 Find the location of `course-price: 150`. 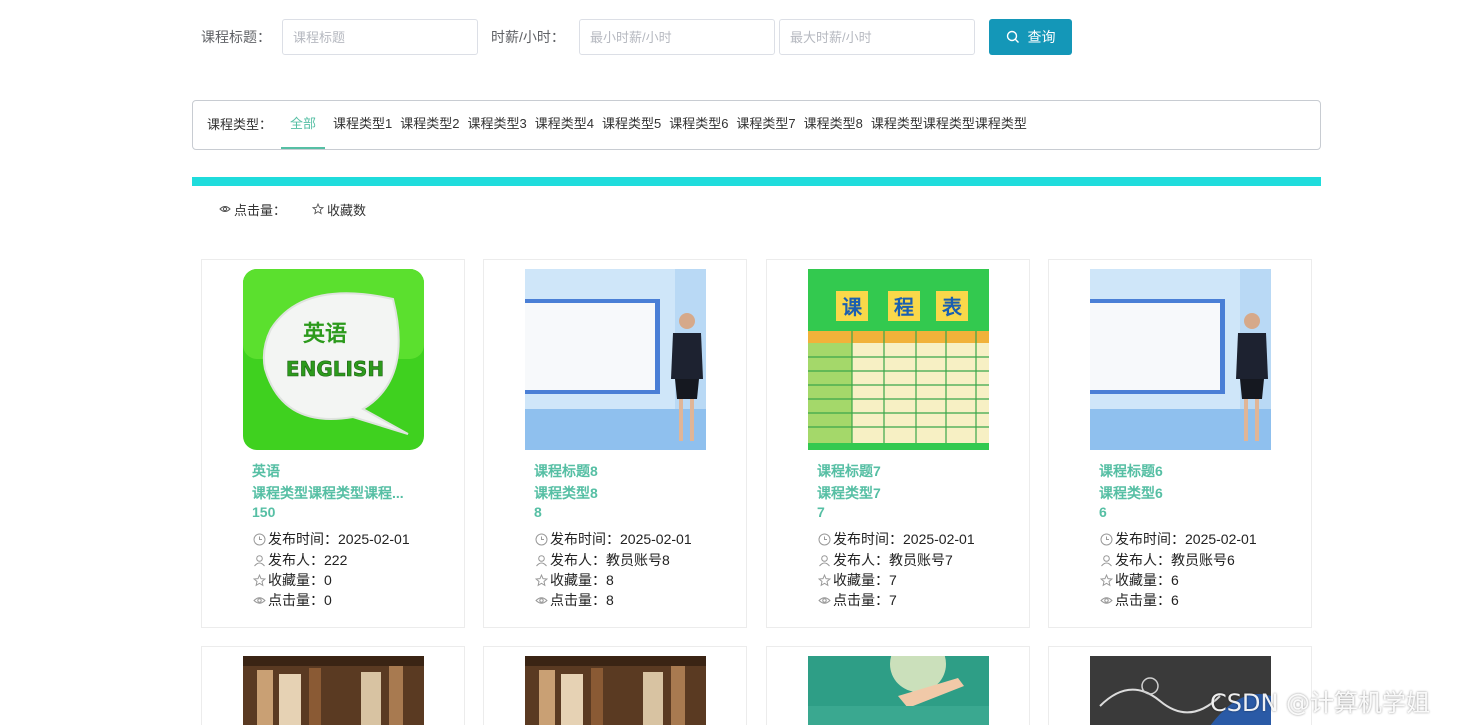

course-price: 150 is located at coordinates (264, 512).